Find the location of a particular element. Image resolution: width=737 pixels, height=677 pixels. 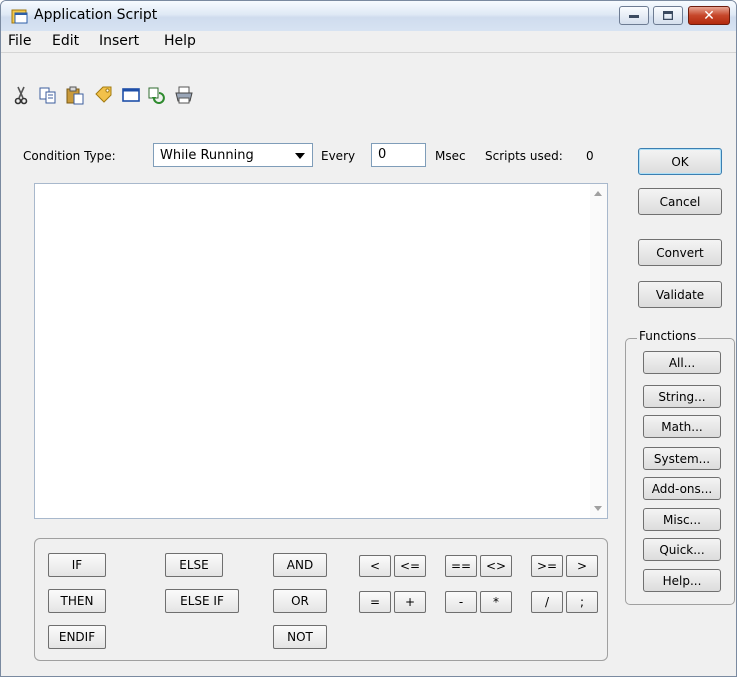

keypad-or-button: OR is located at coordinates (300, 601).